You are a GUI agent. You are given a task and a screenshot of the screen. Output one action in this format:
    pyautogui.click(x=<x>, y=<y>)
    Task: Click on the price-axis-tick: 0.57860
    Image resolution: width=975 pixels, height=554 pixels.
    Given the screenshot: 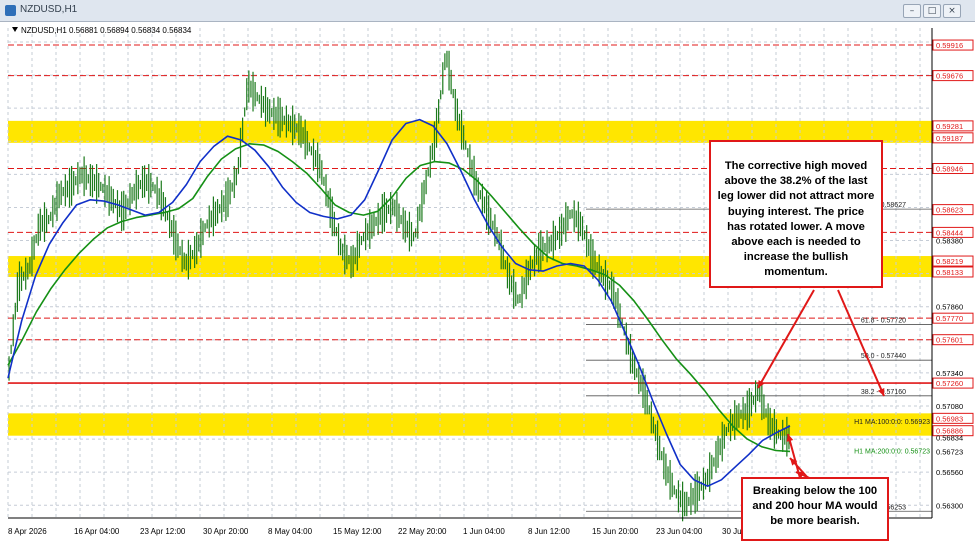 What is the action you would take?
    pyautogui.click(x=949, y=307)
    